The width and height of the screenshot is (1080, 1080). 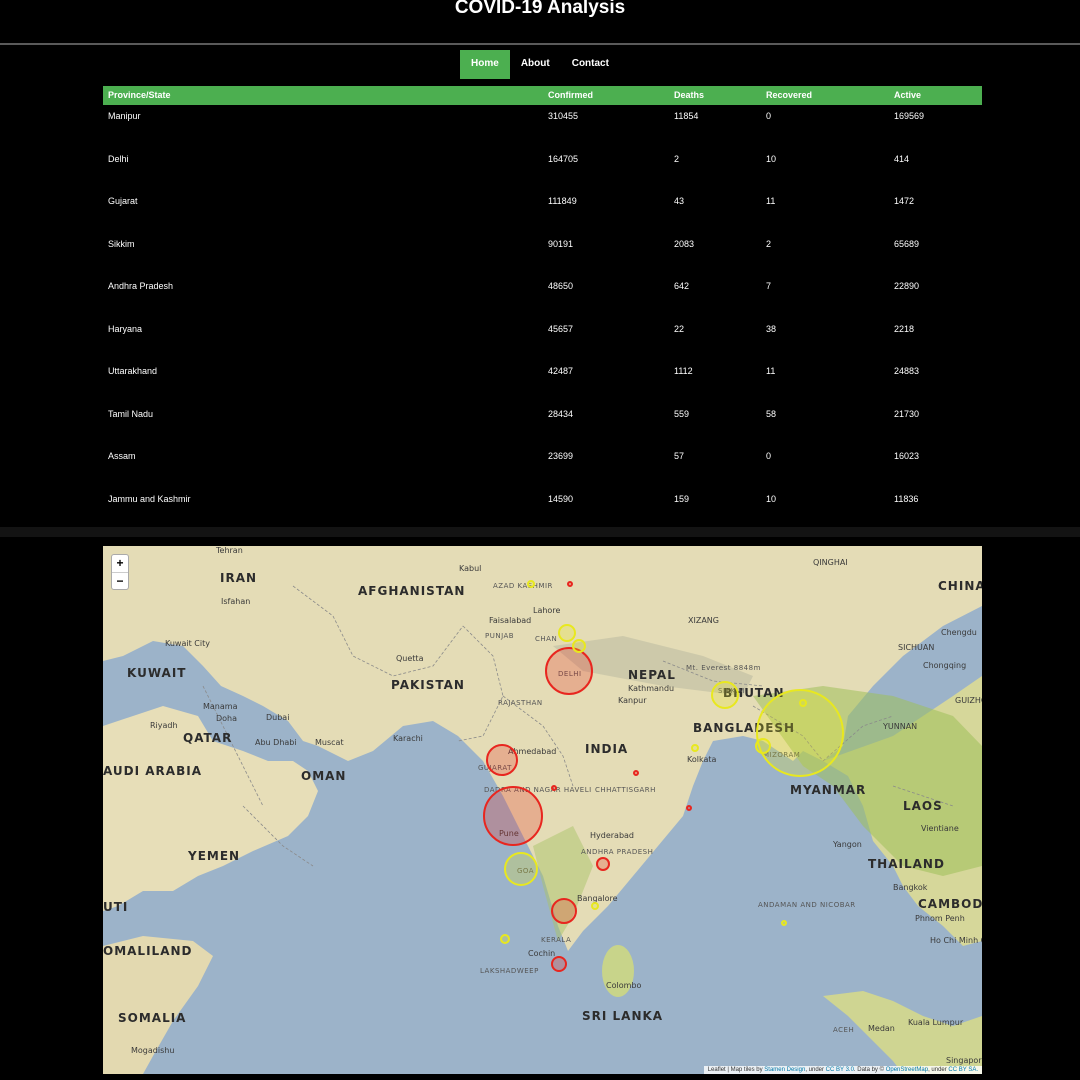 What do you see at coordinates (121, 243) in the screenshot?
I see `cell-province: Sikkim` at bounding box center [121, 243].